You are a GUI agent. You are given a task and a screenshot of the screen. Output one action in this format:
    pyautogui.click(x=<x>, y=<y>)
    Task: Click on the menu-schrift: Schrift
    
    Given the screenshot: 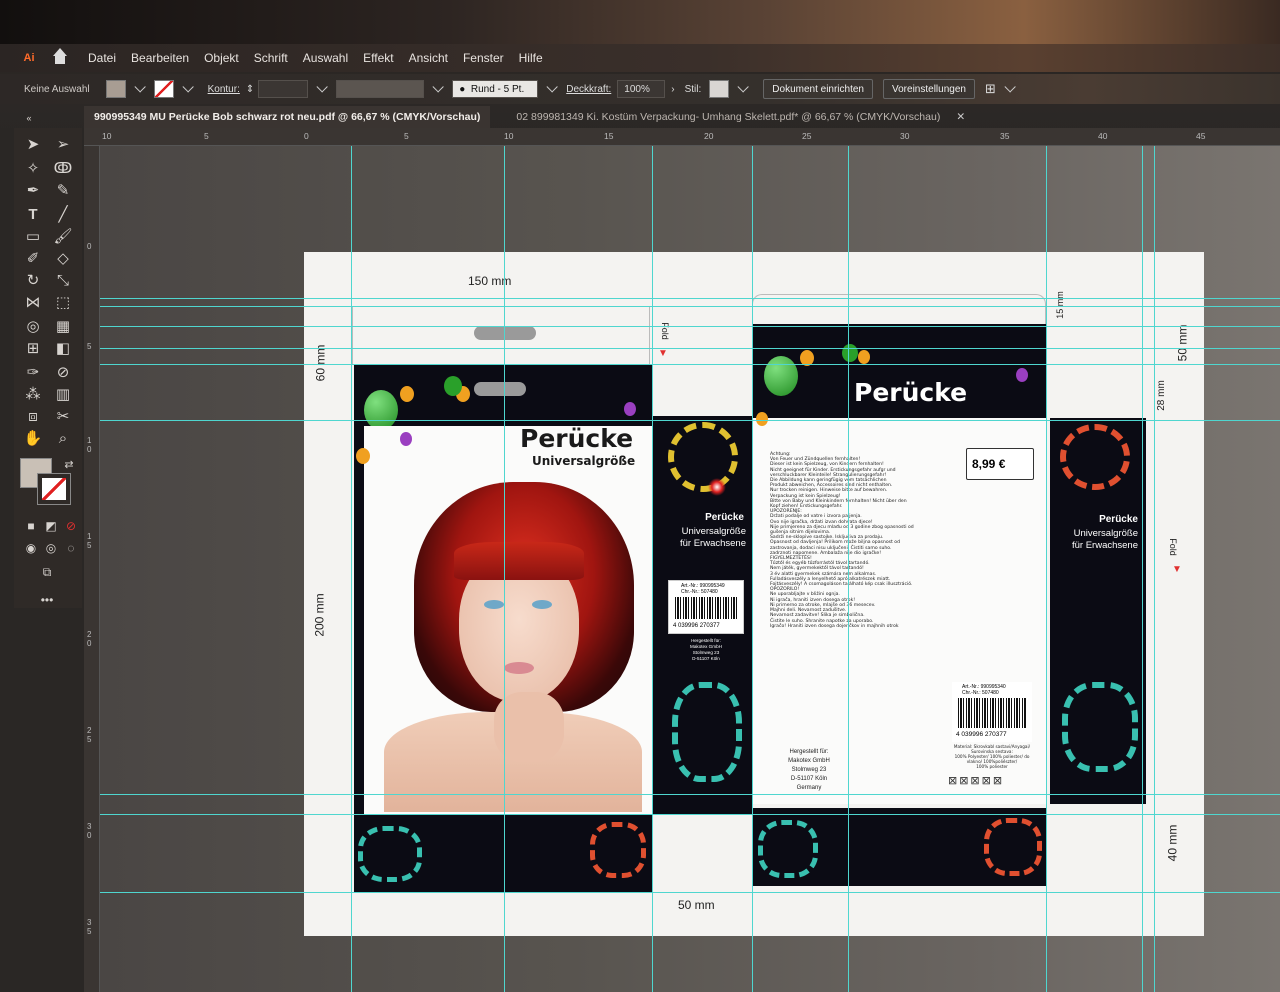 What is the action you would take?
    pyautogui.click(x=271, y=58)
    